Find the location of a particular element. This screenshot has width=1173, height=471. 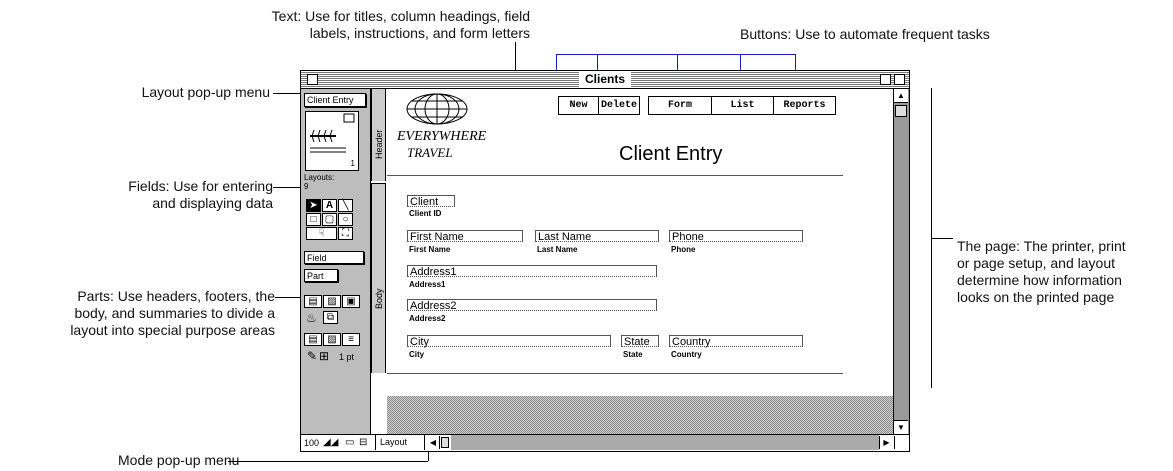

resize-grip-icon is located at coordinates (901, 442).